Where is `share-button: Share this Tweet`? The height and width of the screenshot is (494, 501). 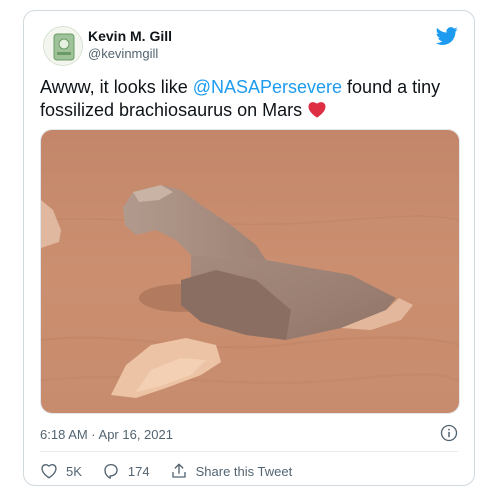 share-button: Share this Tweet is located at coordinates (231, 471).